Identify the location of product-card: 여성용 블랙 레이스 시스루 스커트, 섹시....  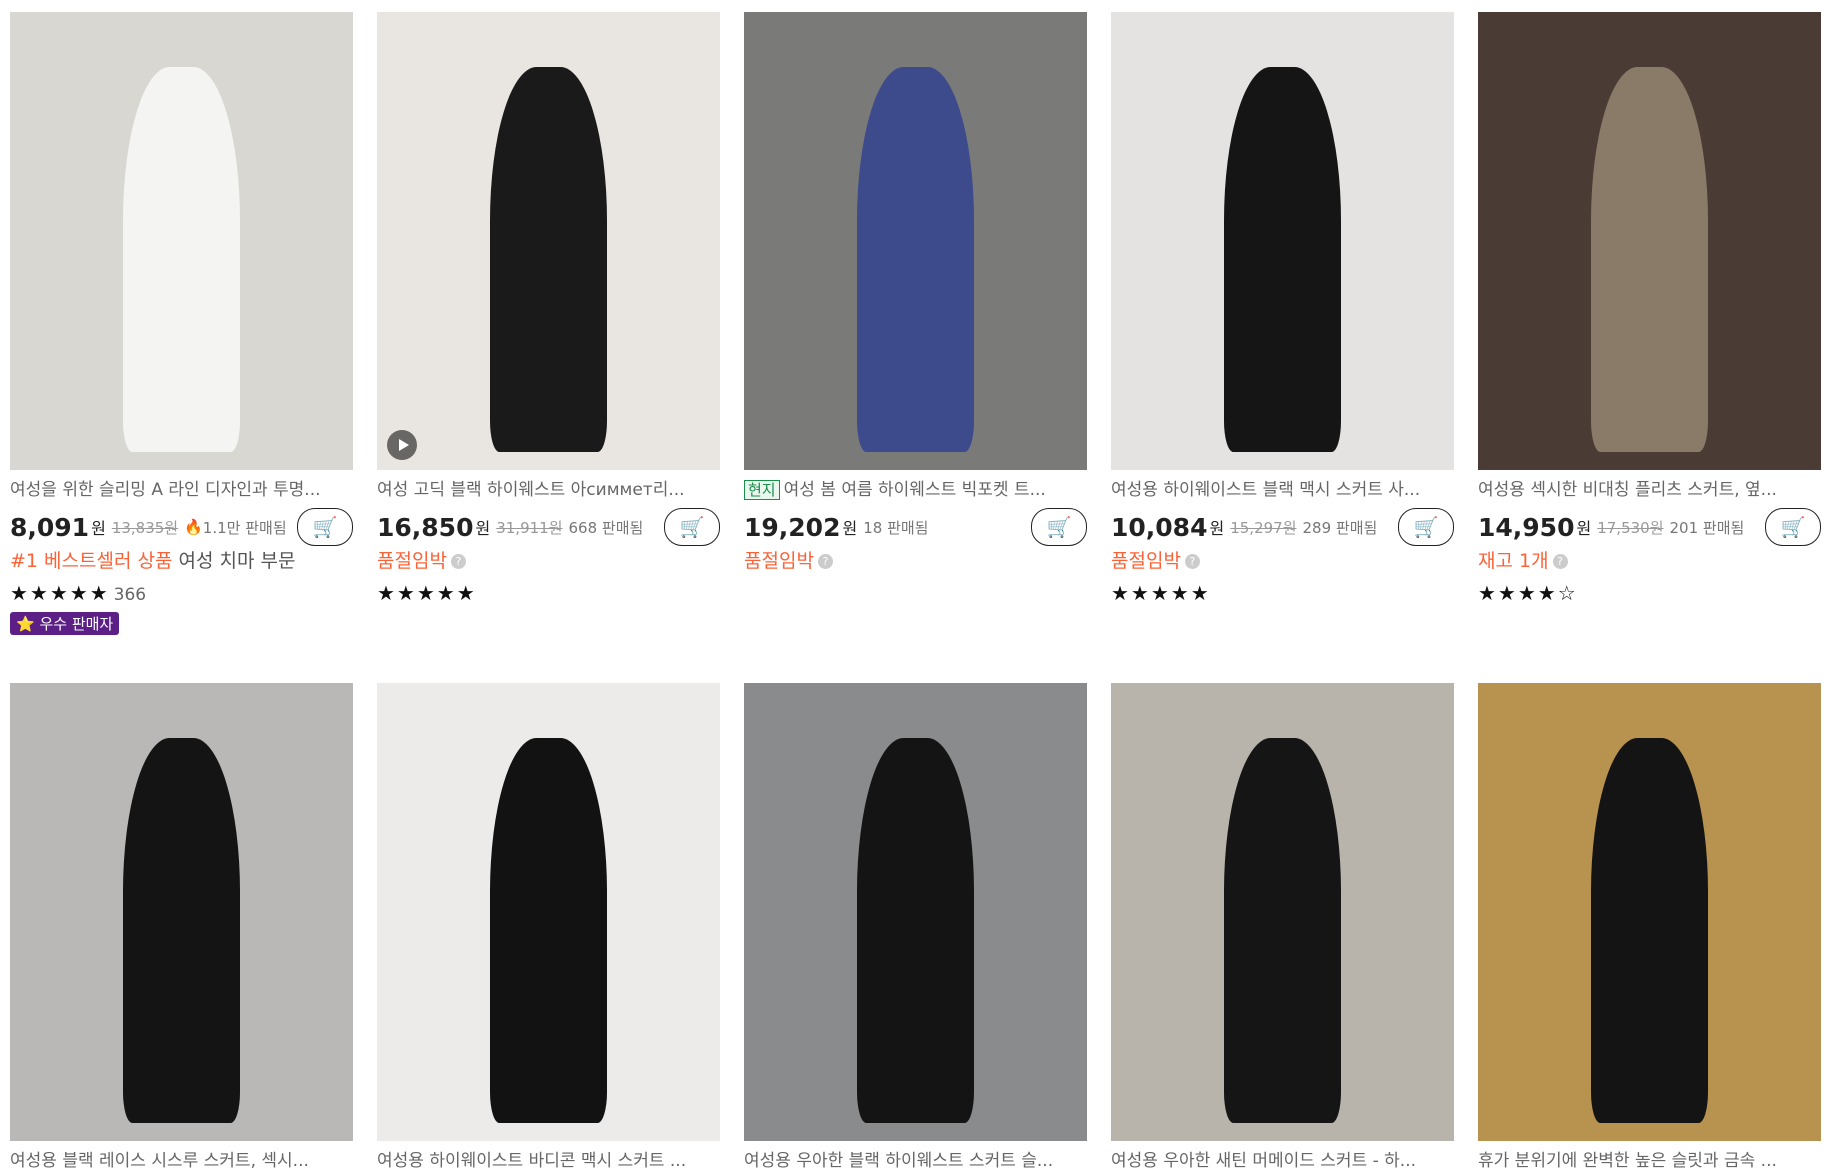
(181, 928).